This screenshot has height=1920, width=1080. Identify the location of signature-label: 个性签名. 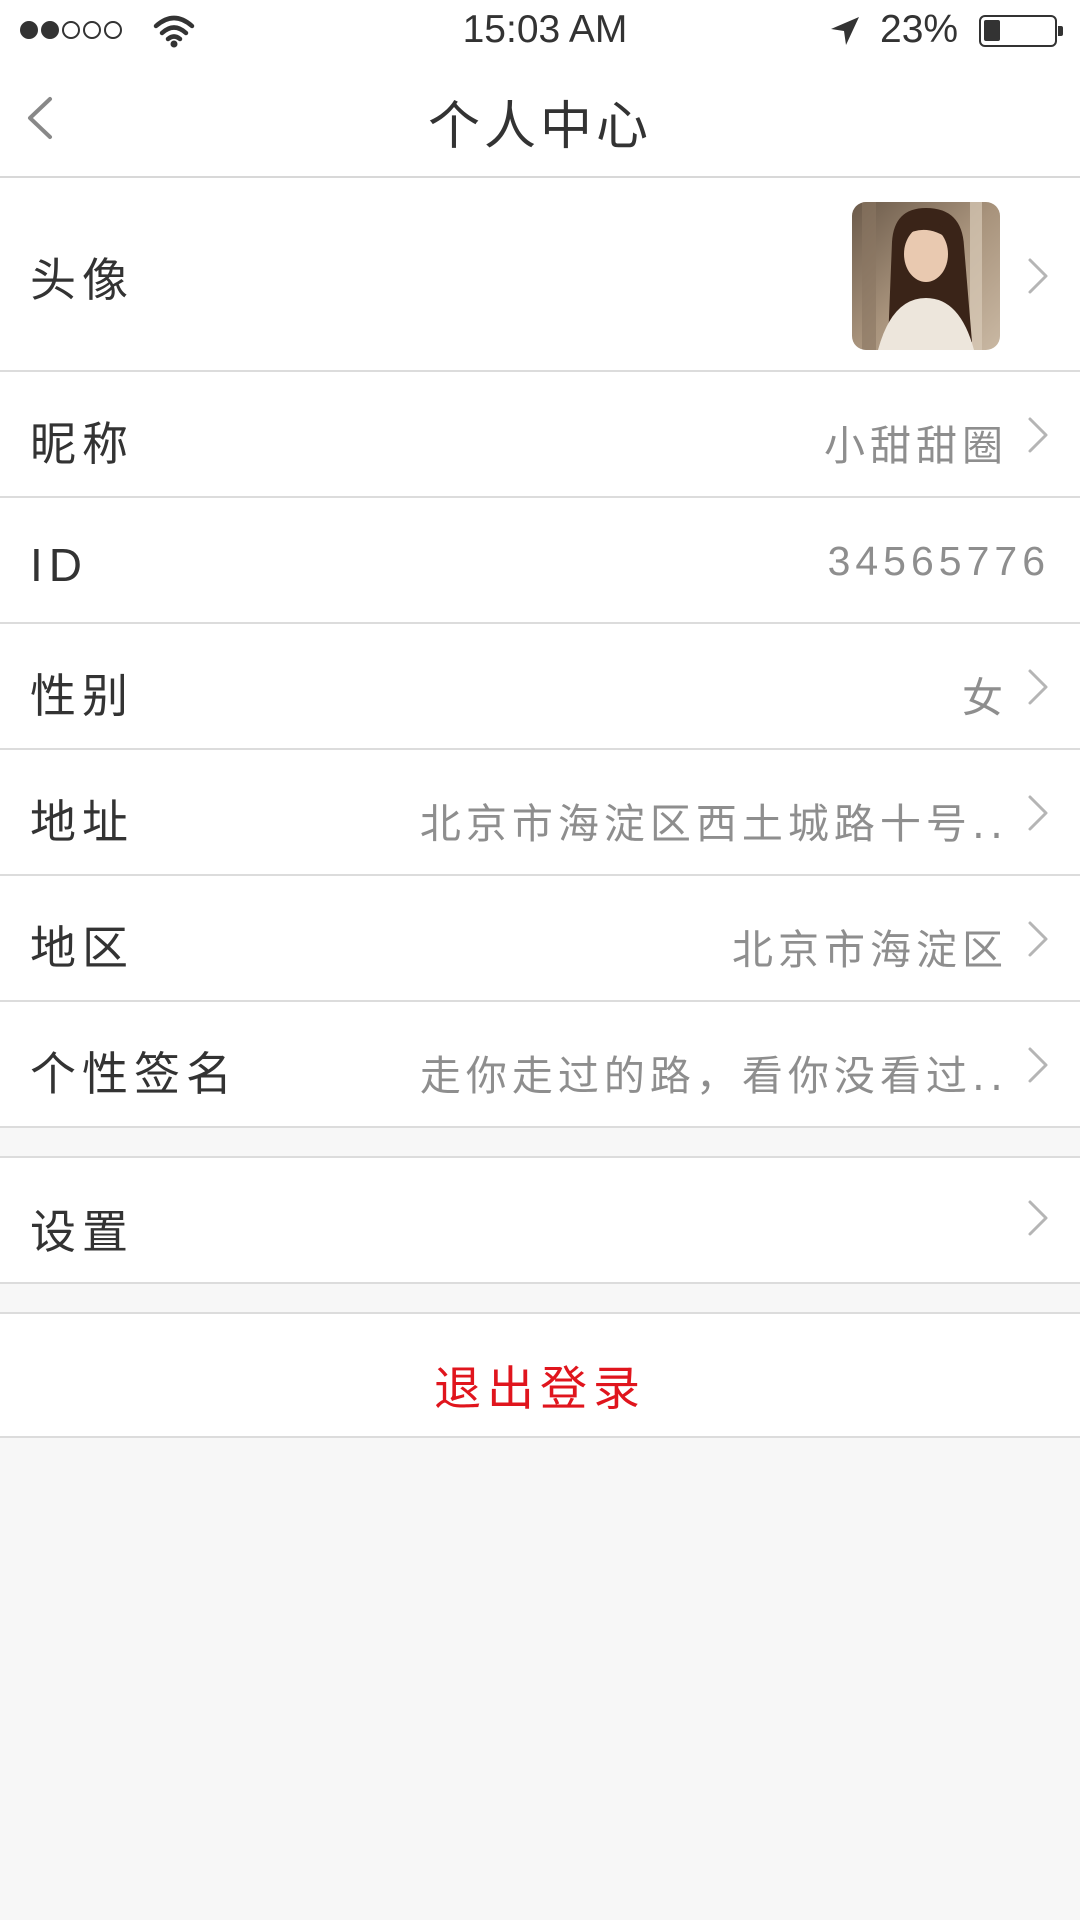
(134, 1074).